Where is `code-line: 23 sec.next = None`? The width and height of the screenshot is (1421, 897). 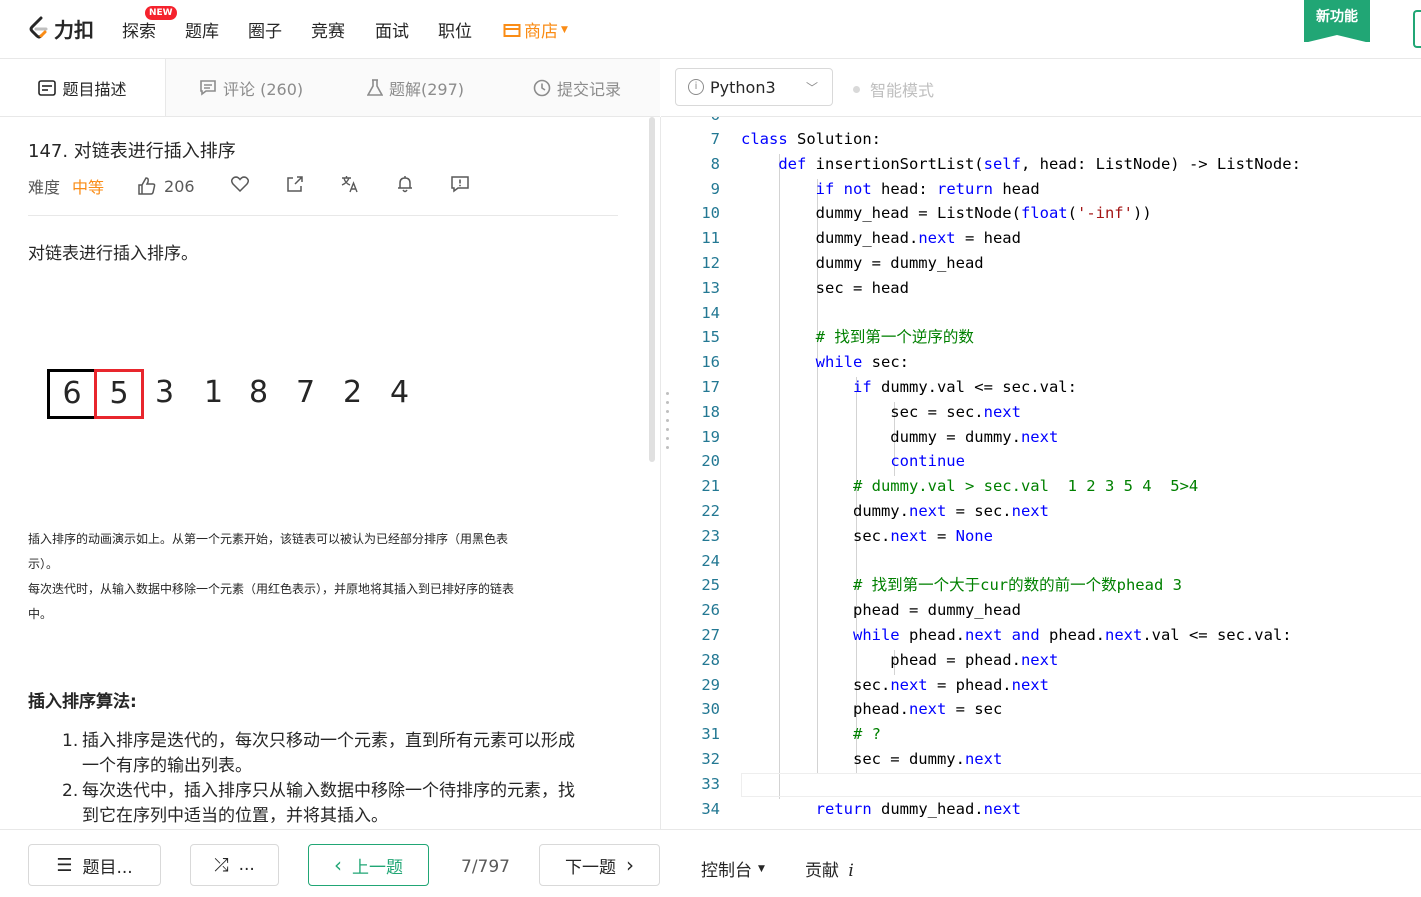
code-line: 23 sec.next = None is located at coordinates (1048, 536).